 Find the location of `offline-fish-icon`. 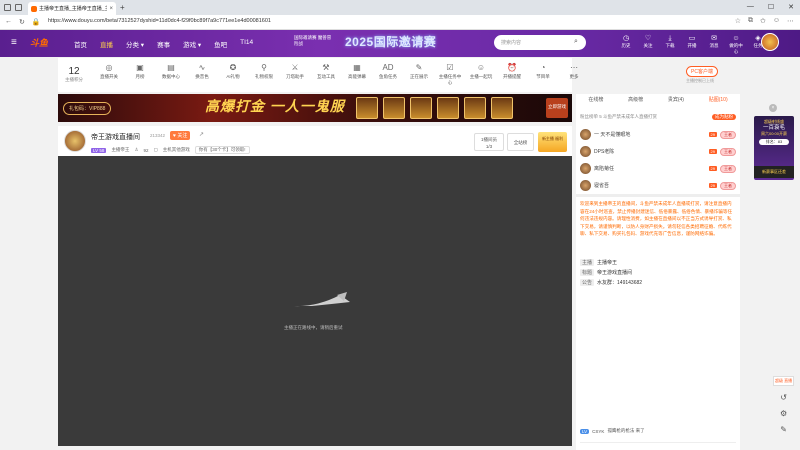

offline-fish-icon is located at coordinates (322, 299).